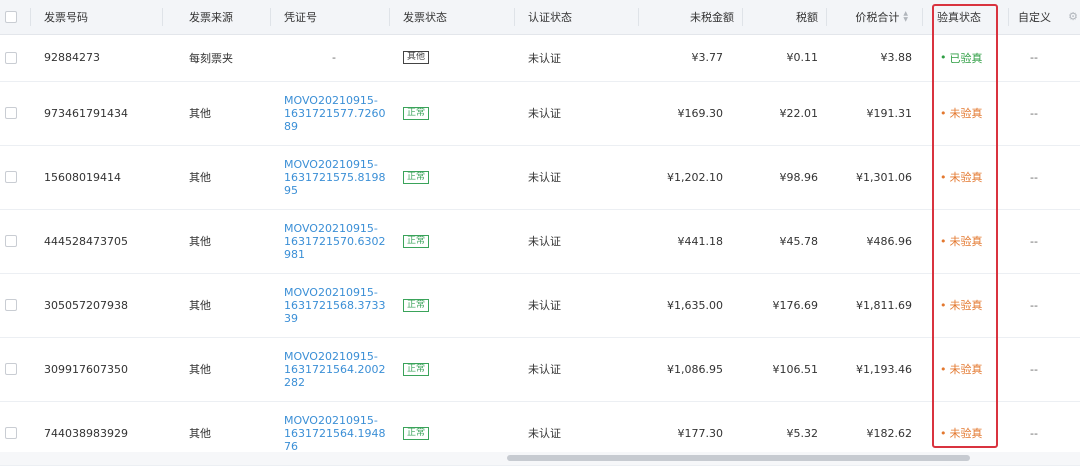  What do you see at coordinates (11, 17) in the screenshot?
I see `select-all-checkbox` at bounding box center [11, 17].